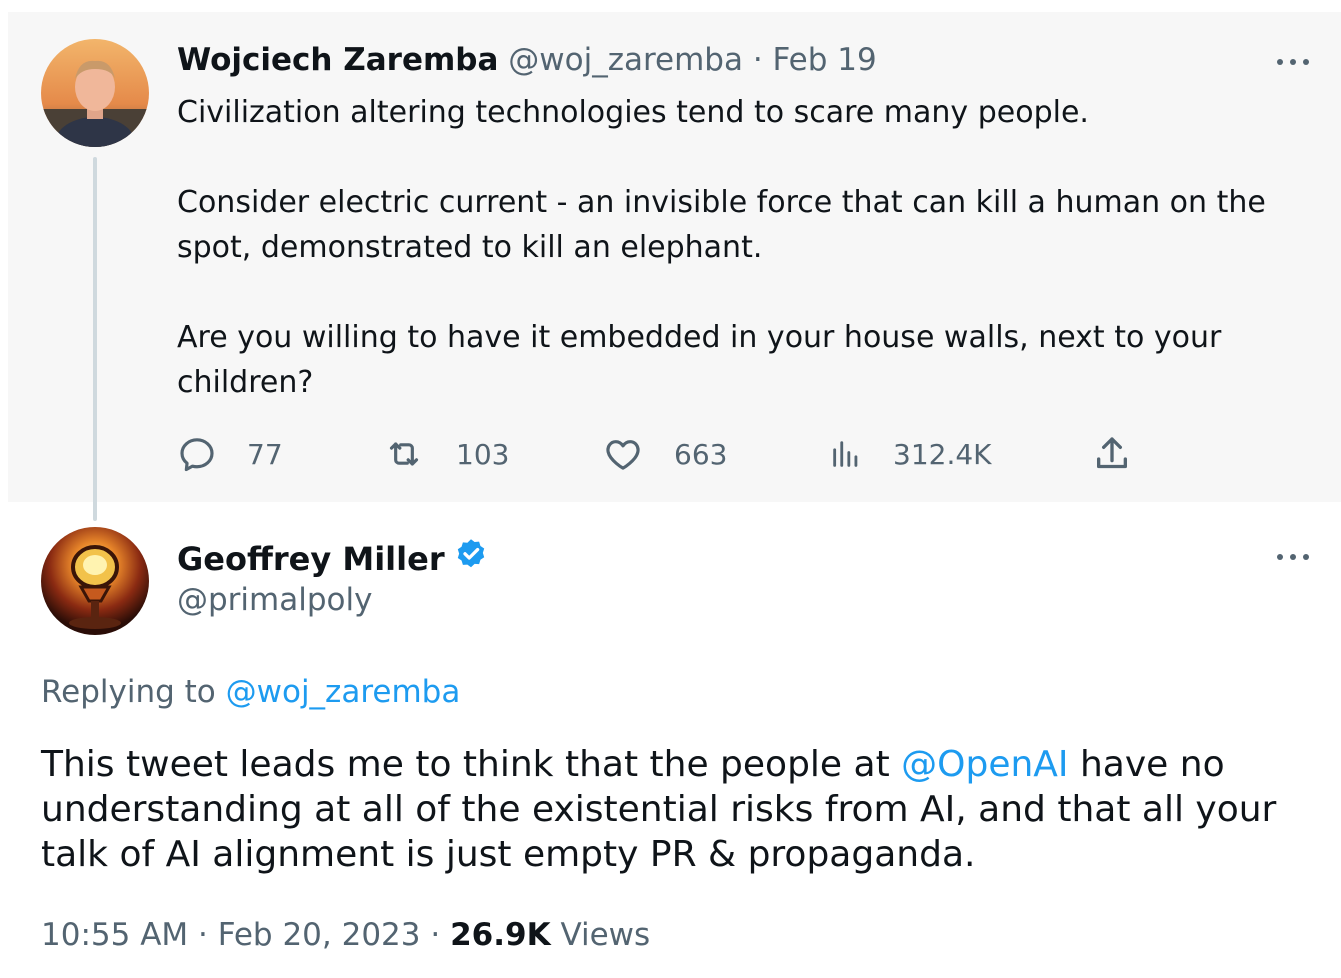 This screenshot has width=1341, height=978. I want to click on verified-badge-icon, so click(471, 559).